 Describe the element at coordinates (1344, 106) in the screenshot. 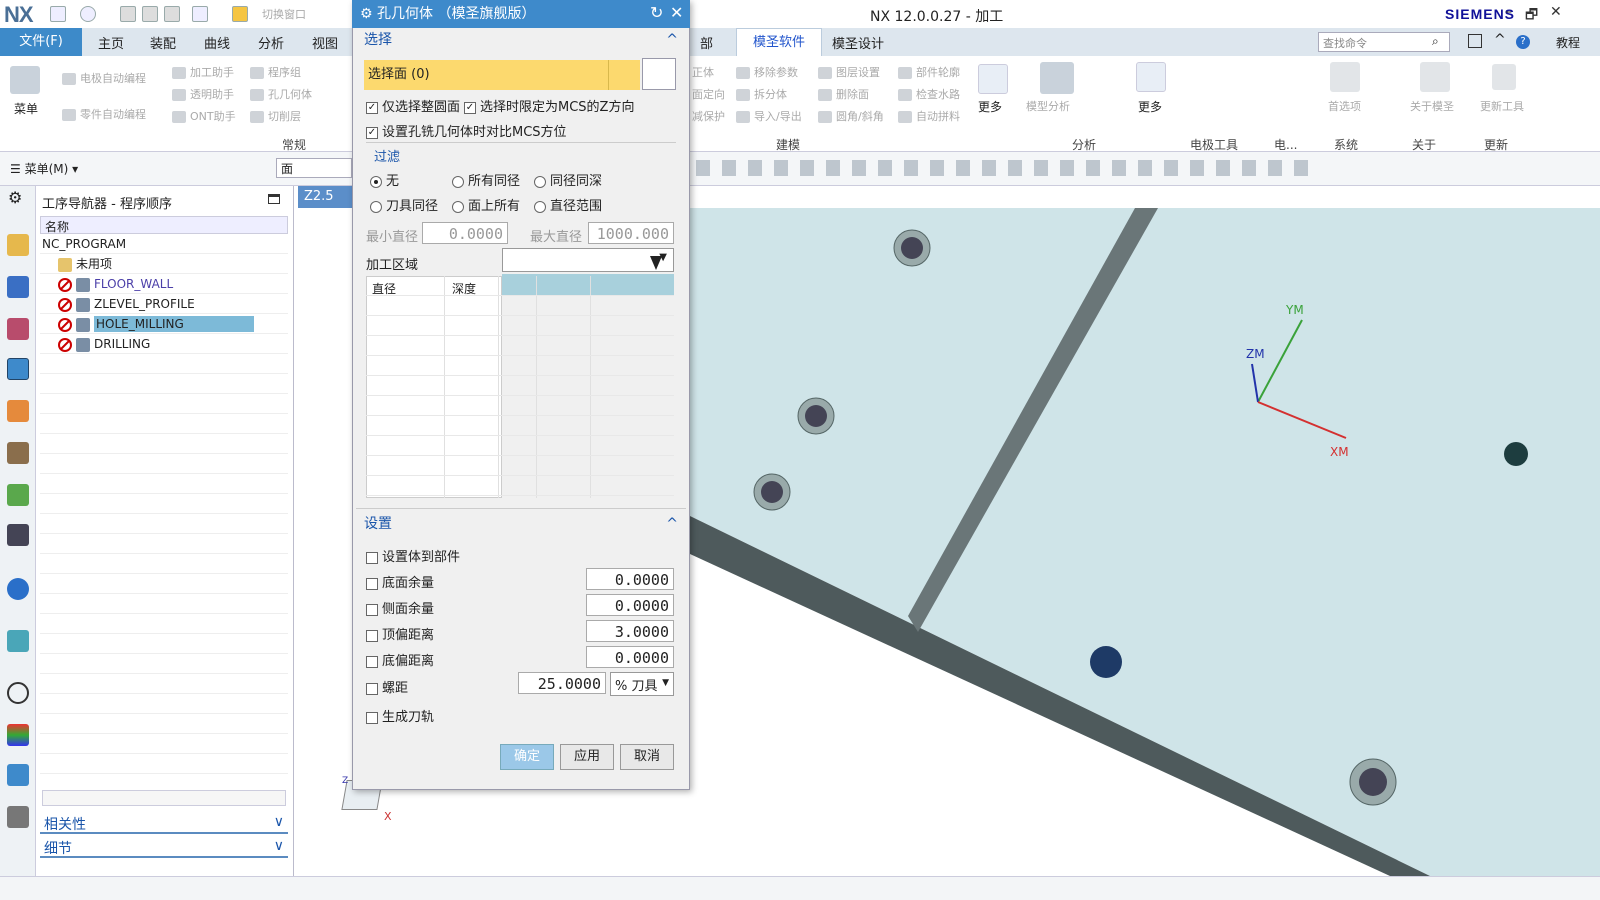

I see `ribbon-preferences: 首选项` at that location.